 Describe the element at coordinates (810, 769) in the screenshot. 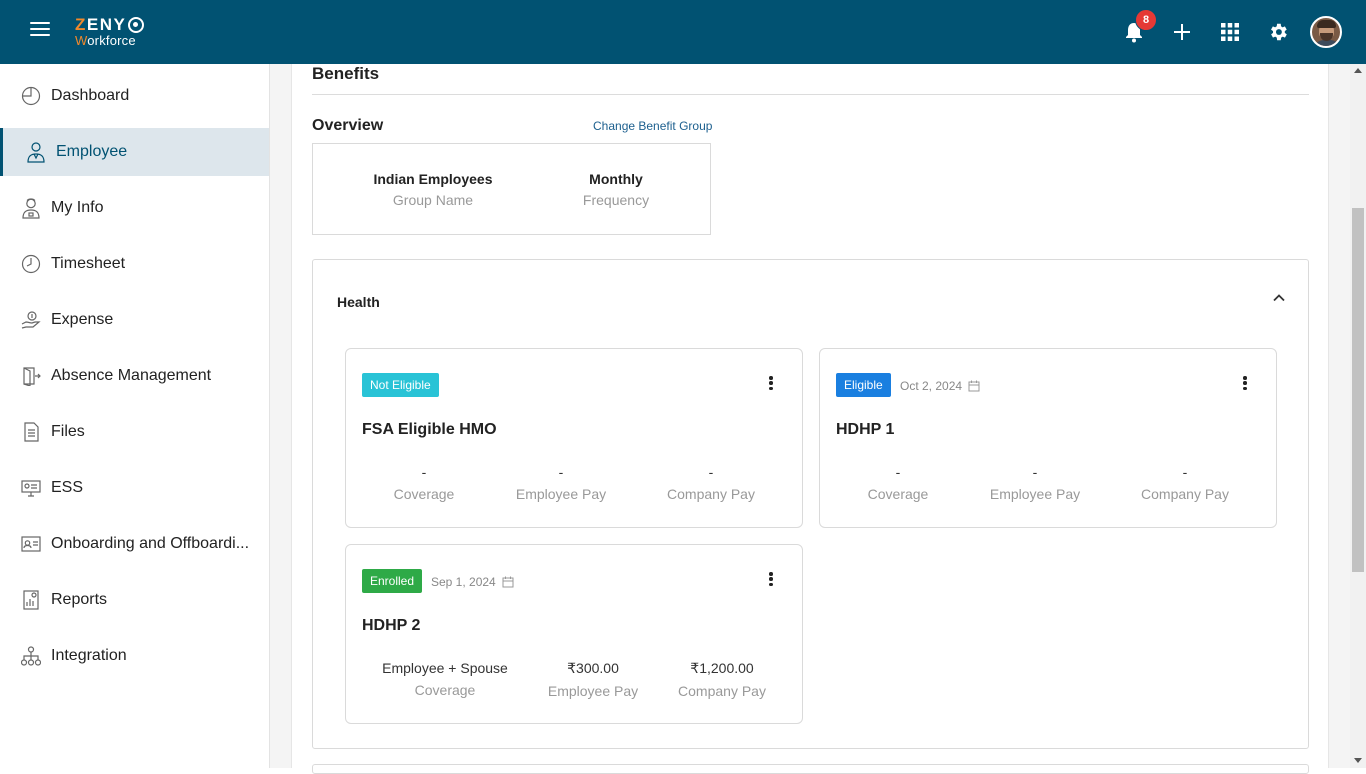

I see `next-section-edge` at that location.